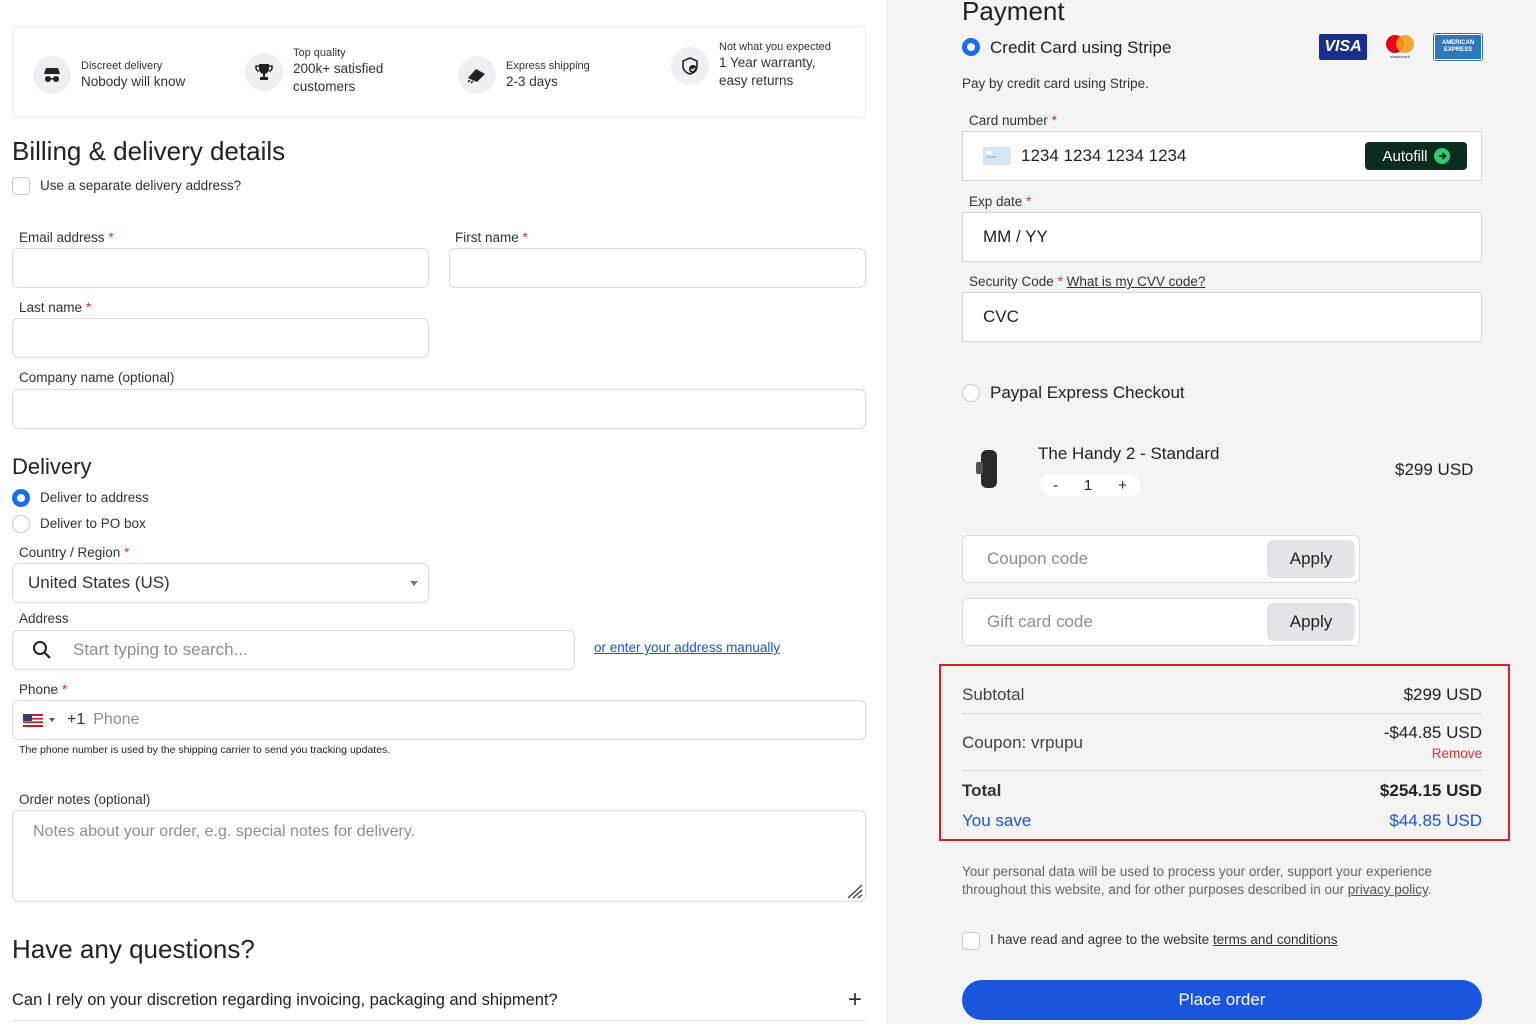 This screenshot has height=1024, width=1536. I want to click on cvc-help-link: What is my CVV code?, so click(1136, 281).